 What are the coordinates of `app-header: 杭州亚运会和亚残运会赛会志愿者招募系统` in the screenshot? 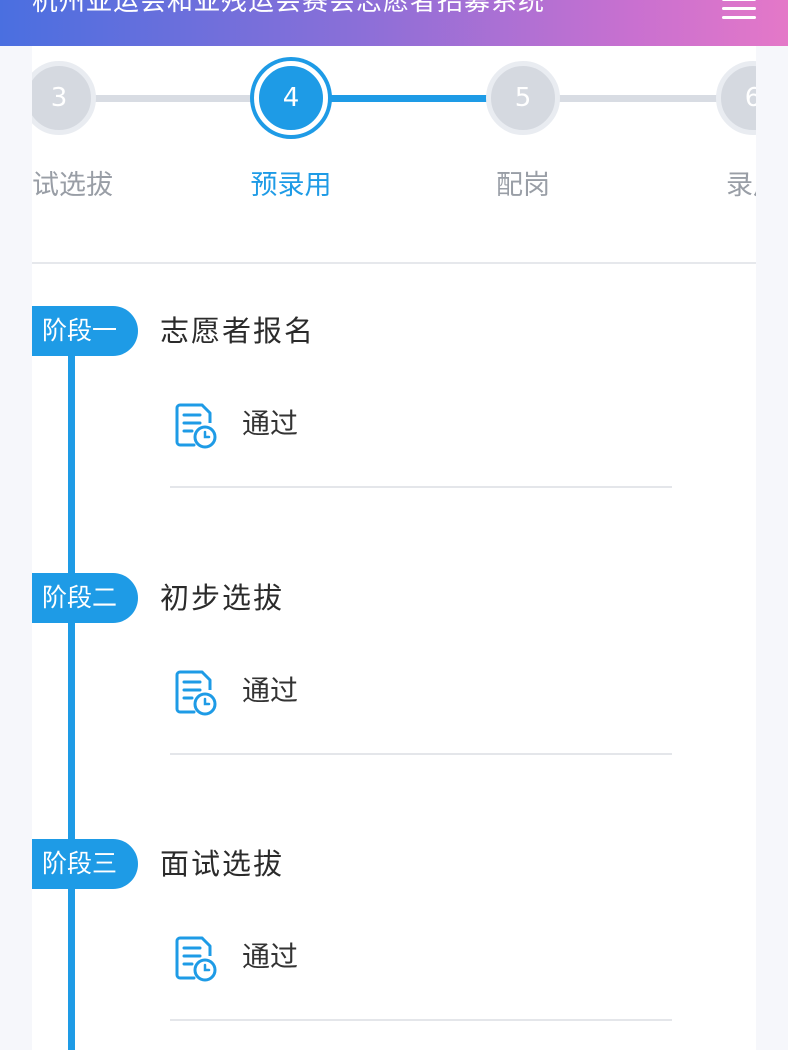 It's located at (394, 23).